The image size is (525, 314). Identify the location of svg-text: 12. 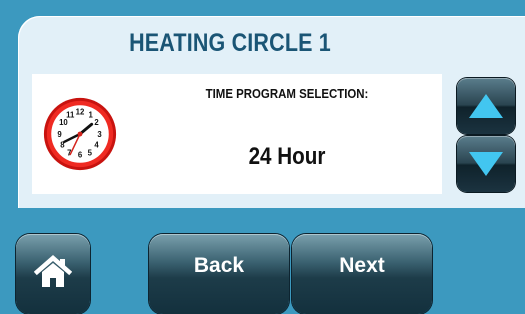
(80, 112).